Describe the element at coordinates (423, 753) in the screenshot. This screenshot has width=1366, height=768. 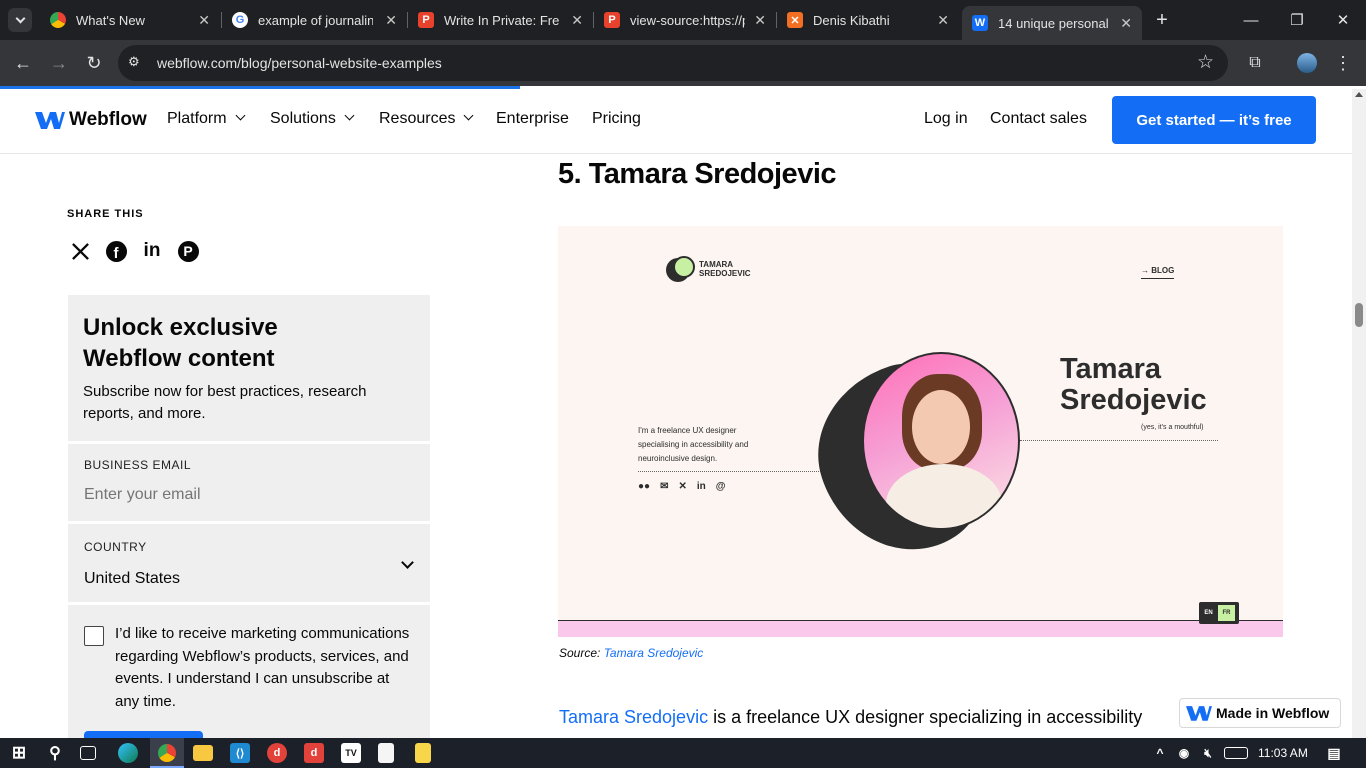
I see `notepad-icon` at that location.